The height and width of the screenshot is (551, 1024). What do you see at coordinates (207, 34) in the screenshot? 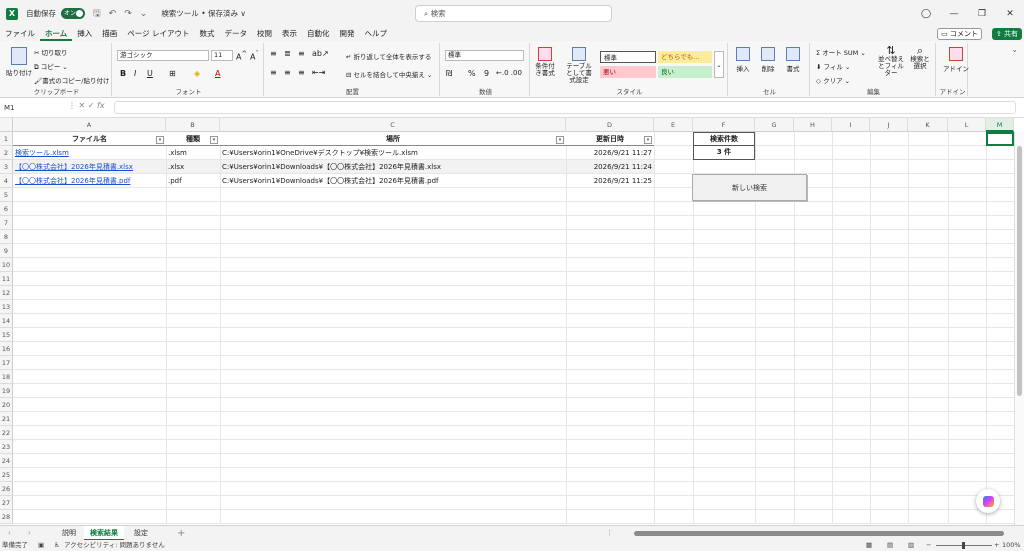
I see `menu-tab-5: 数式` at bounding box center [207, 34].